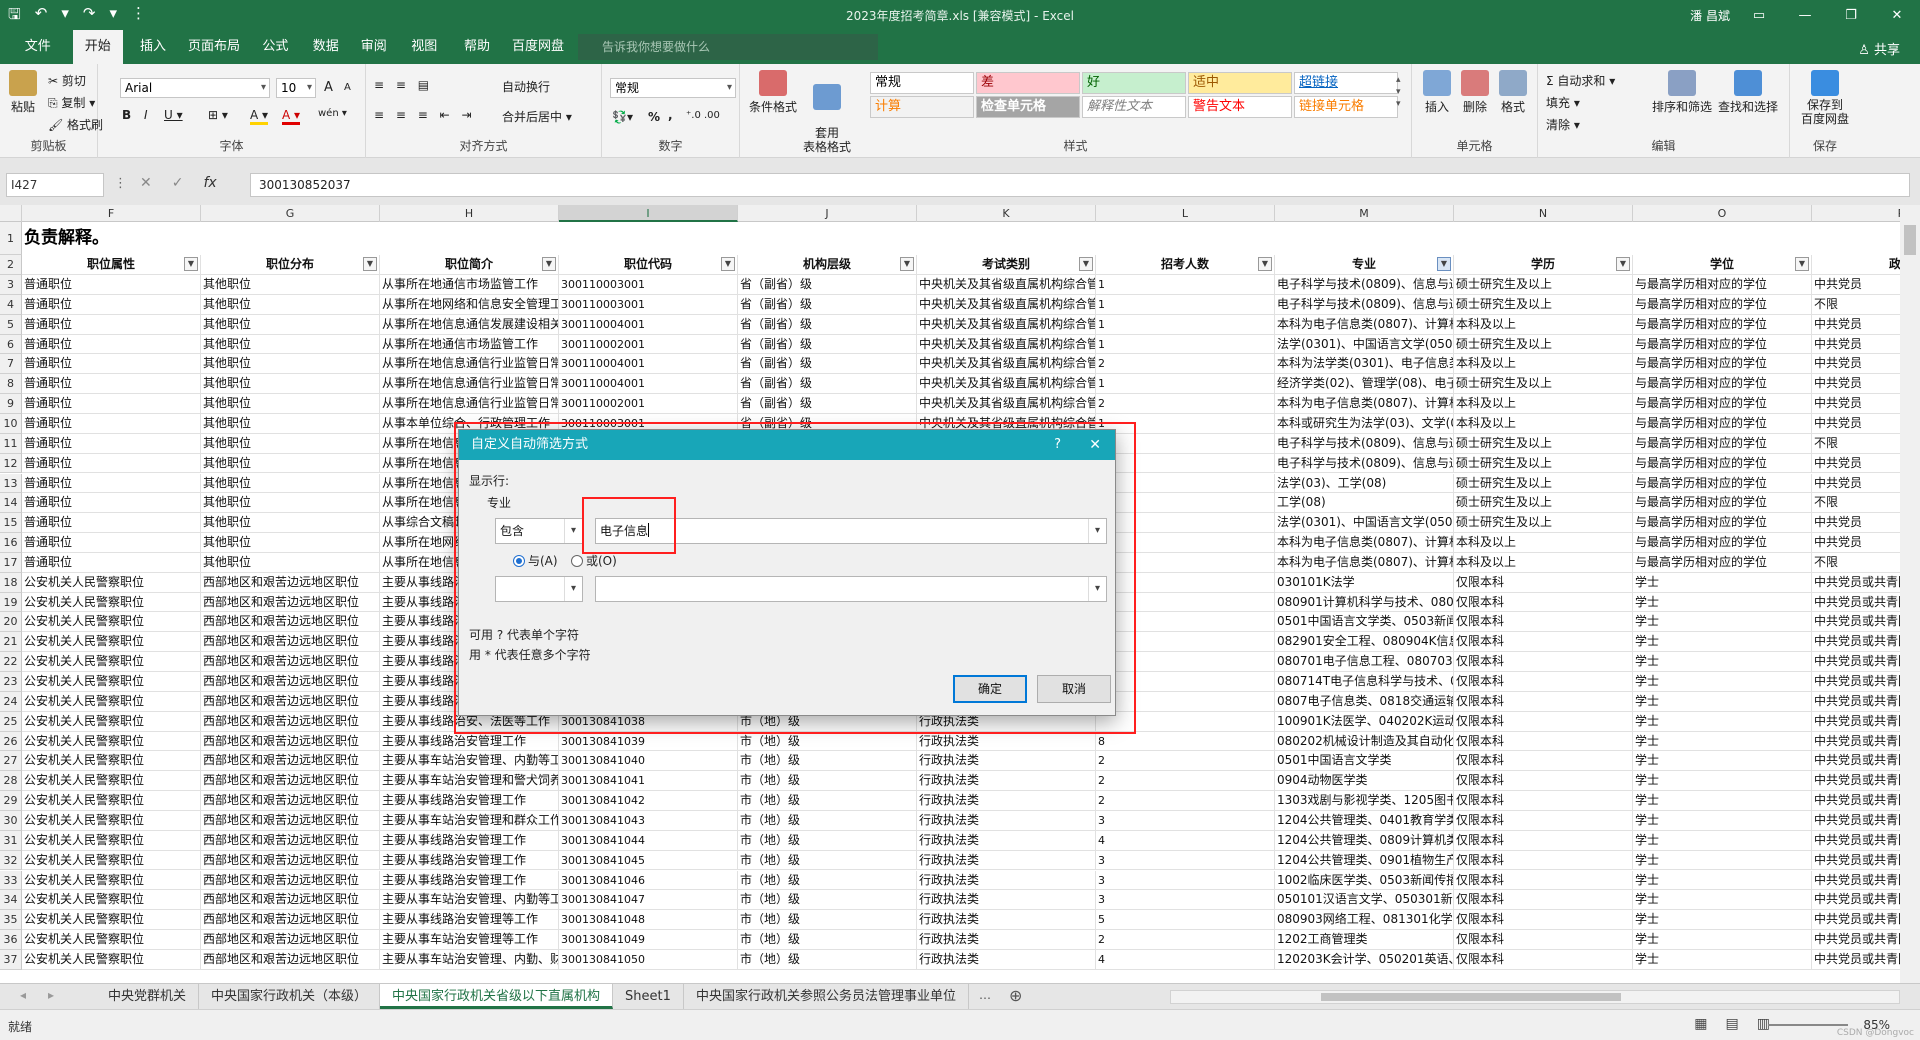 The image size is (1920, 1040). What do you see at coordinates (795, 578) in the screenshot?
I see `annotation-box-dialog` at bounding box center [795, 578].